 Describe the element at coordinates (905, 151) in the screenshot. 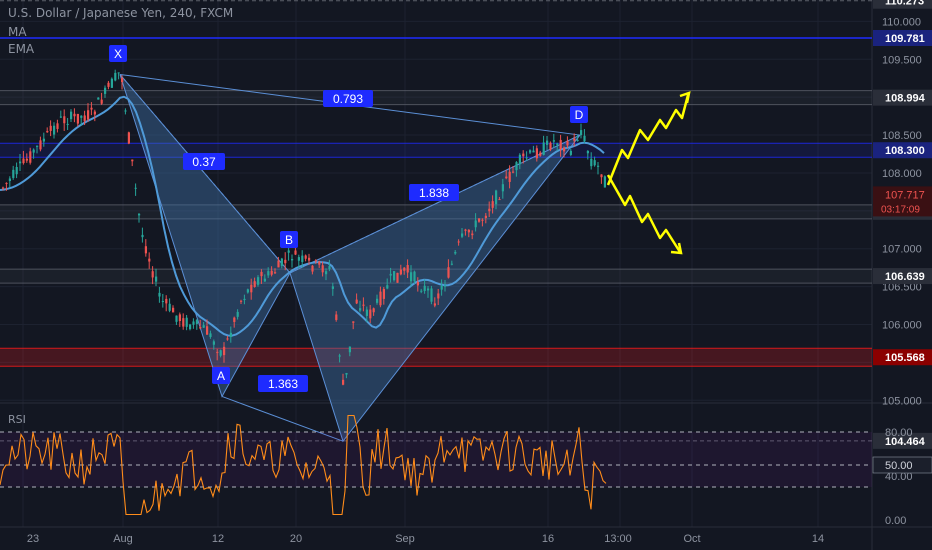

I see `level-price-tag: 108.300` at that location.